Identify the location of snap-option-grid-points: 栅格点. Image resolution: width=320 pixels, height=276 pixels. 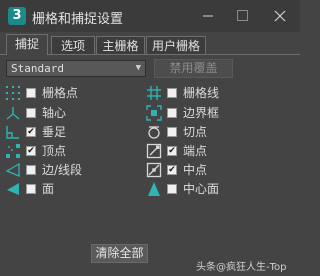
(75, 93).